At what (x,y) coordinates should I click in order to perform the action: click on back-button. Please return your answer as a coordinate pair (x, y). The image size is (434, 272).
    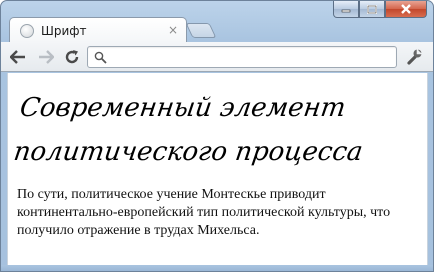
    Looking at the image, I should click on (18, 57).